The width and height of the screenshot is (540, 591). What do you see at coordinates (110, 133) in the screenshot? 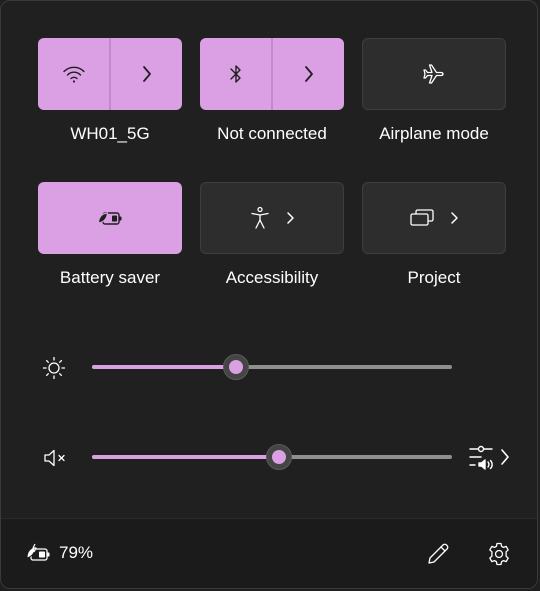
I see `wifi-label: WH01_5G` at bounding box center [110, 133].